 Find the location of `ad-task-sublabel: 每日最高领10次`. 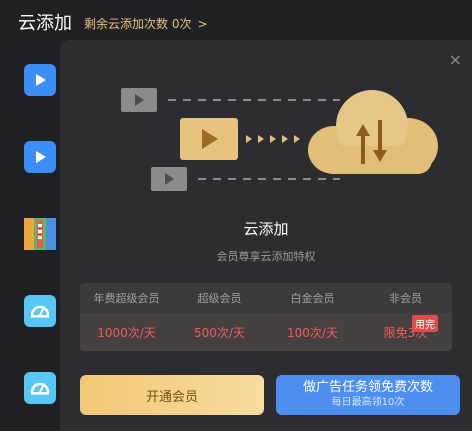

ad-task-sublabel: 每日最高领10次 is located at coordinates (368, 402).